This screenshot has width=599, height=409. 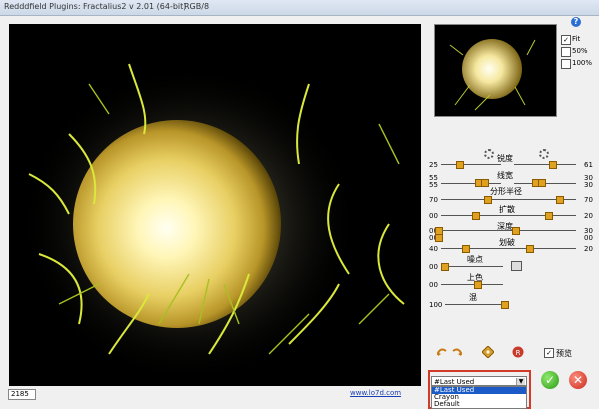 I want to click on blend-knob, so click(x=505, y=305).